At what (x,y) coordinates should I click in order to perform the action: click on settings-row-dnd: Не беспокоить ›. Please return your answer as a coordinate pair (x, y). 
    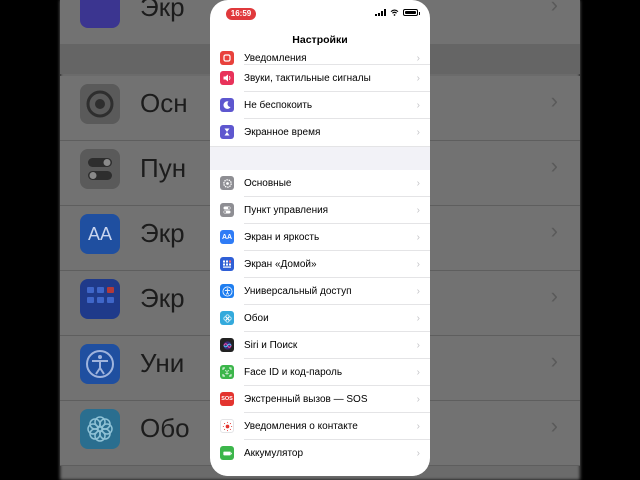
    Looking at the image, I should click on (320, 105).